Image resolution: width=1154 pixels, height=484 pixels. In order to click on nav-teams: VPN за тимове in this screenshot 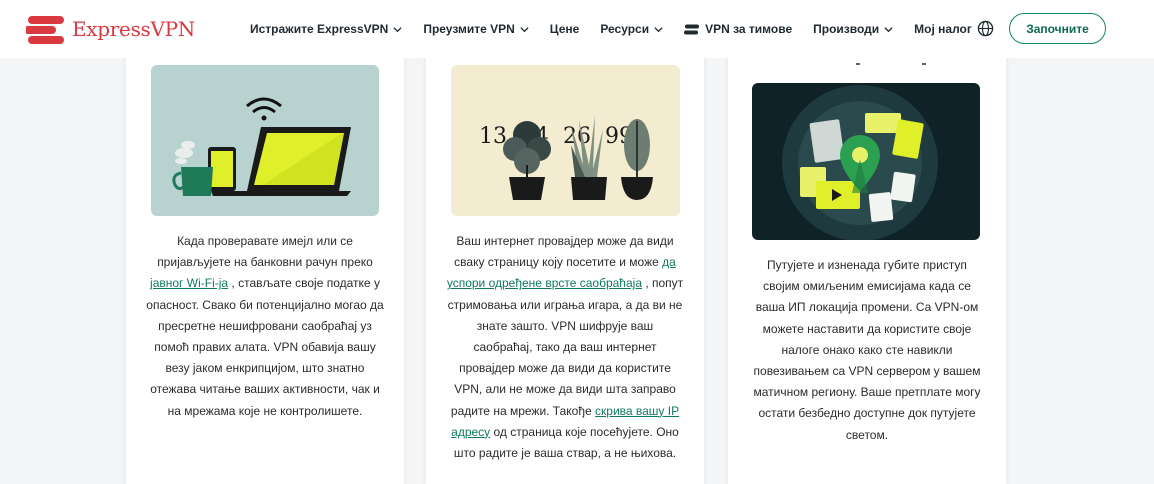, I will do `click(738, 29)`.